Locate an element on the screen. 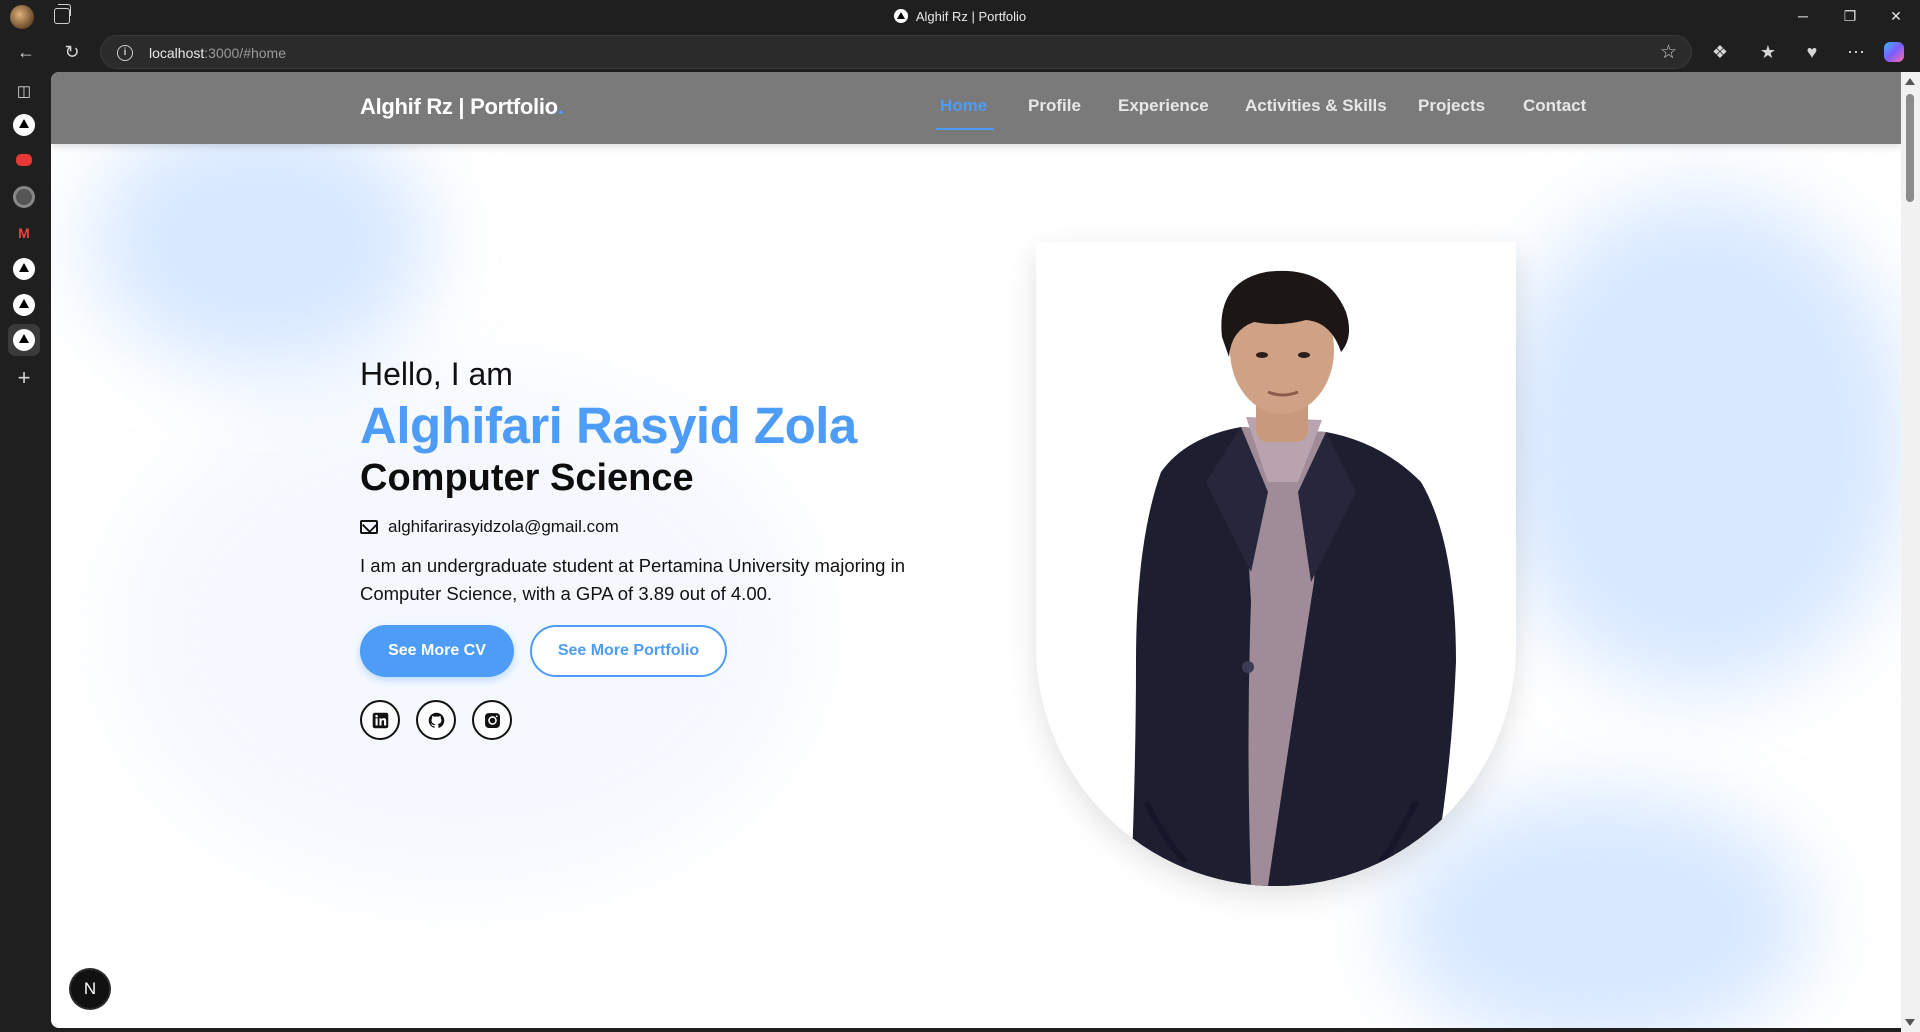 The height and width of the screenshot is (1032, 1920). nav-activities-skills: Activities & Skills is located at coordinates (1316, 106).